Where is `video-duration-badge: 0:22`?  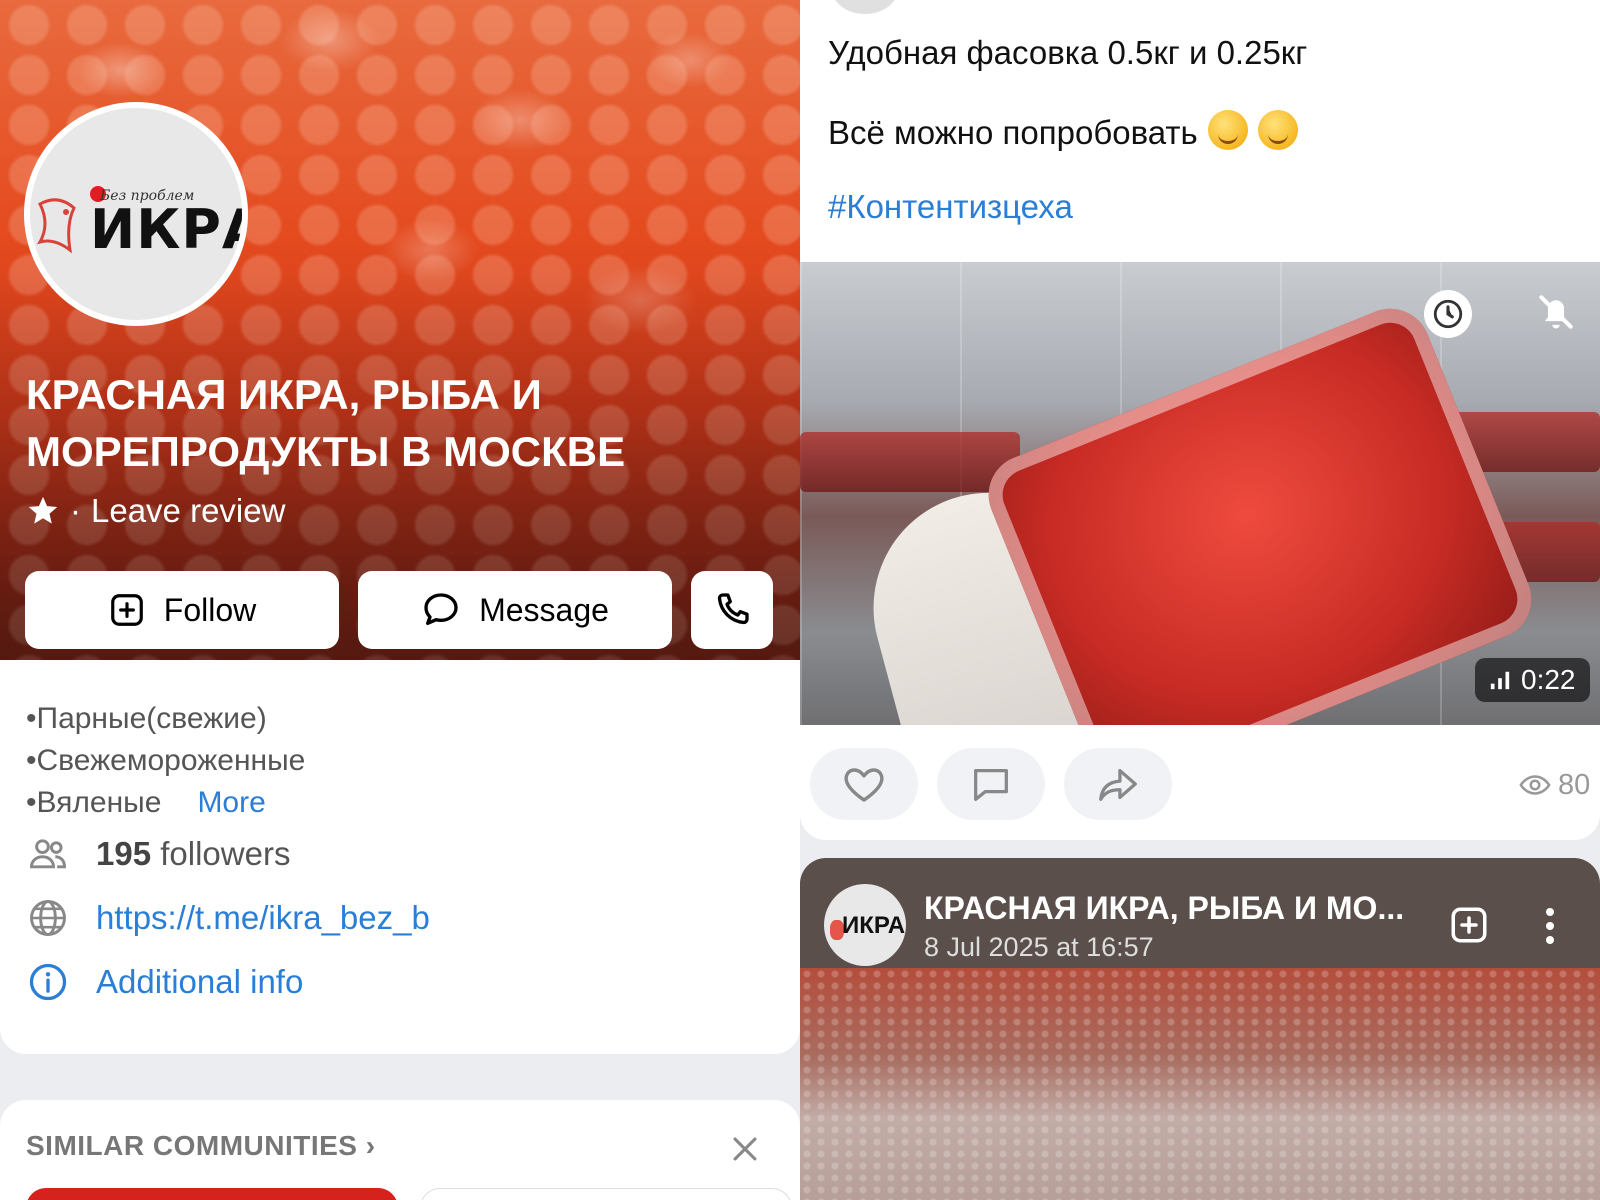 video-duration-badge: 0:22 is located at coordinates (1532, 680).